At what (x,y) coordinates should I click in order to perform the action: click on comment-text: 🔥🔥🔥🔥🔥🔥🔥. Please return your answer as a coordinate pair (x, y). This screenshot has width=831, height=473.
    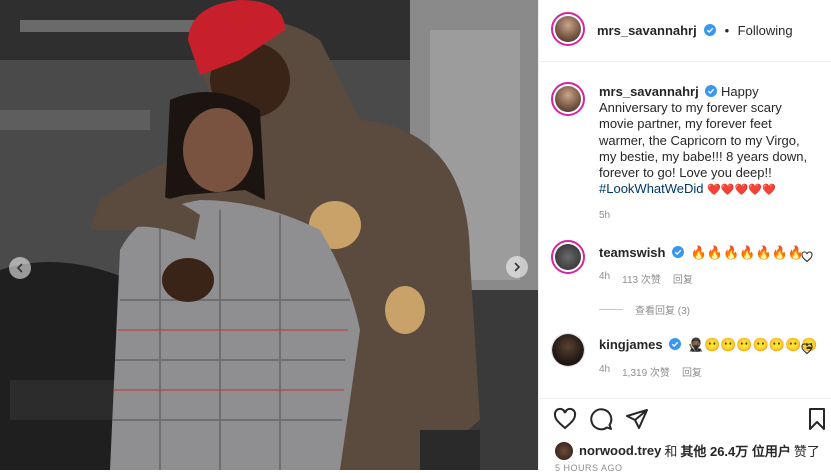
    Looking at the image, I should click on (747, 252).